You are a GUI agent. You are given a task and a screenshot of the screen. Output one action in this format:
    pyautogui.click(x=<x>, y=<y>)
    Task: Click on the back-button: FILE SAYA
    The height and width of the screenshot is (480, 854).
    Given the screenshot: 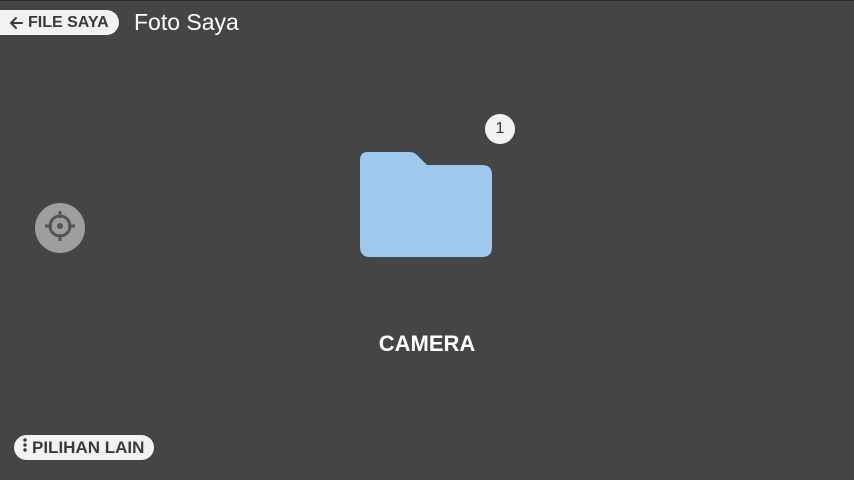 What is the action you would take?
    pyautogui.click(x=59, y=22)
    